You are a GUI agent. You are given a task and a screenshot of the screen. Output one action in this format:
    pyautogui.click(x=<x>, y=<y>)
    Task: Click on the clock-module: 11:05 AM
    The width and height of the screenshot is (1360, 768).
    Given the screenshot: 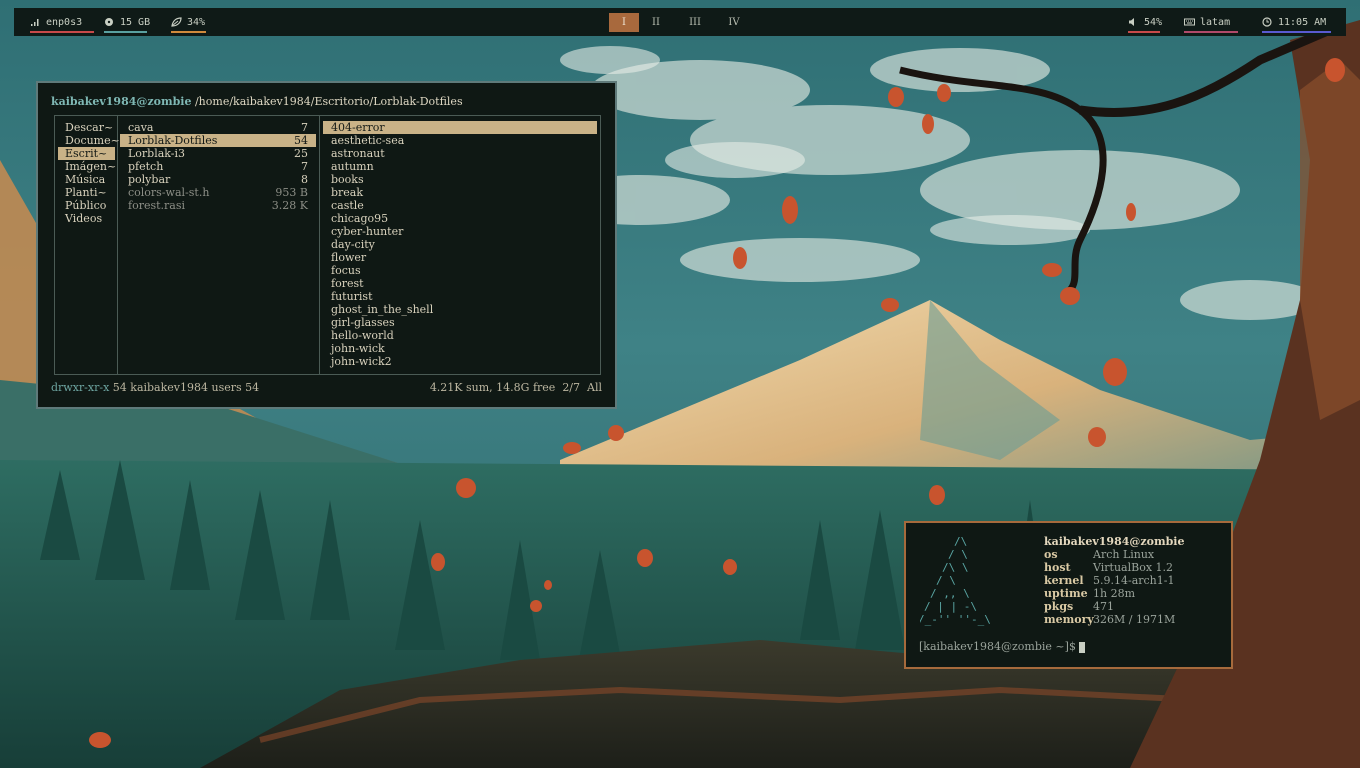 What is the action you would take?
    pyautogui.click(x=1296, y=22)
    